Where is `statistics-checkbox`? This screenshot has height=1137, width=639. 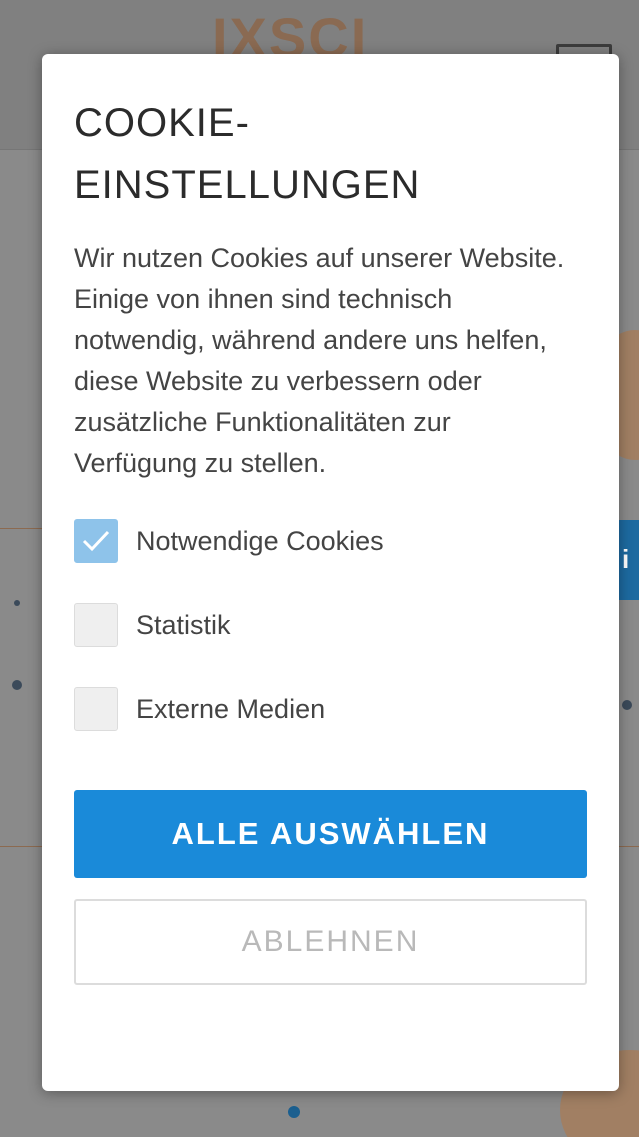
statistics-checkbox is located at coordinates (96, 625).